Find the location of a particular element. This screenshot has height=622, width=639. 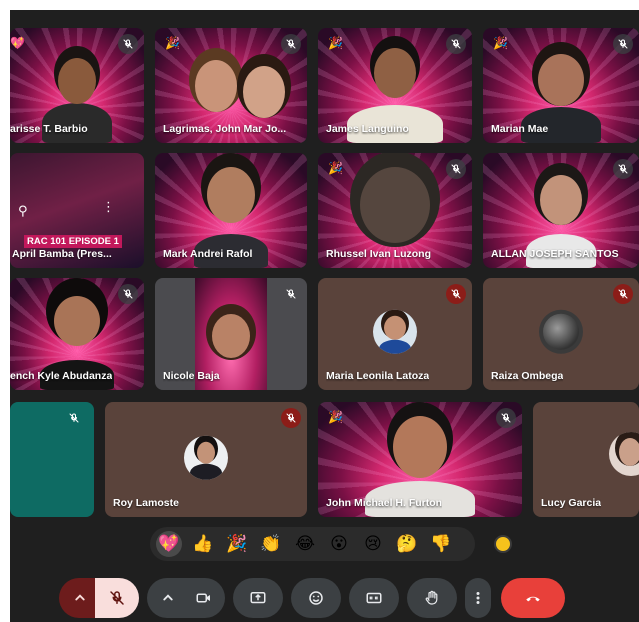

reaction-thumbs-up-button: 👍 is located at coordinates (203, 544).